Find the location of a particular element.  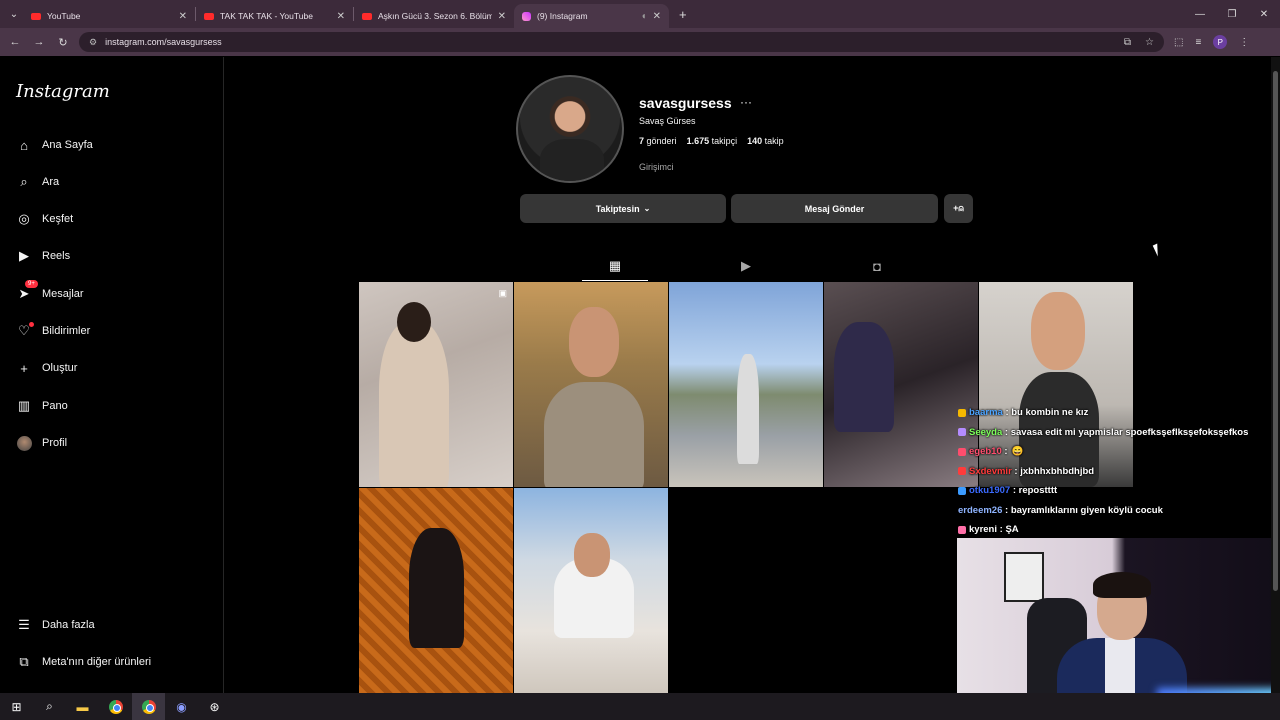

send-message-label: Mesaj Gönder is located at coordinates (834, 208).